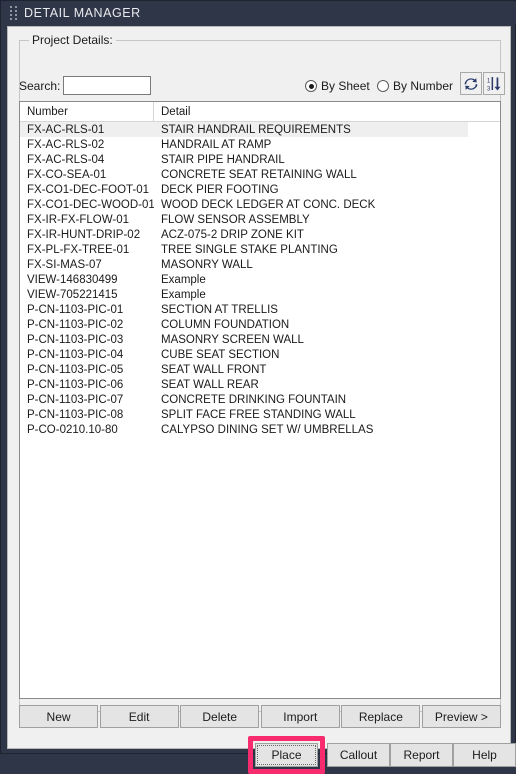 The width and height of the screenshot is (516, 774). I want to click on cell-number: P-CN-1103-PIC-07, so click(75, 399).